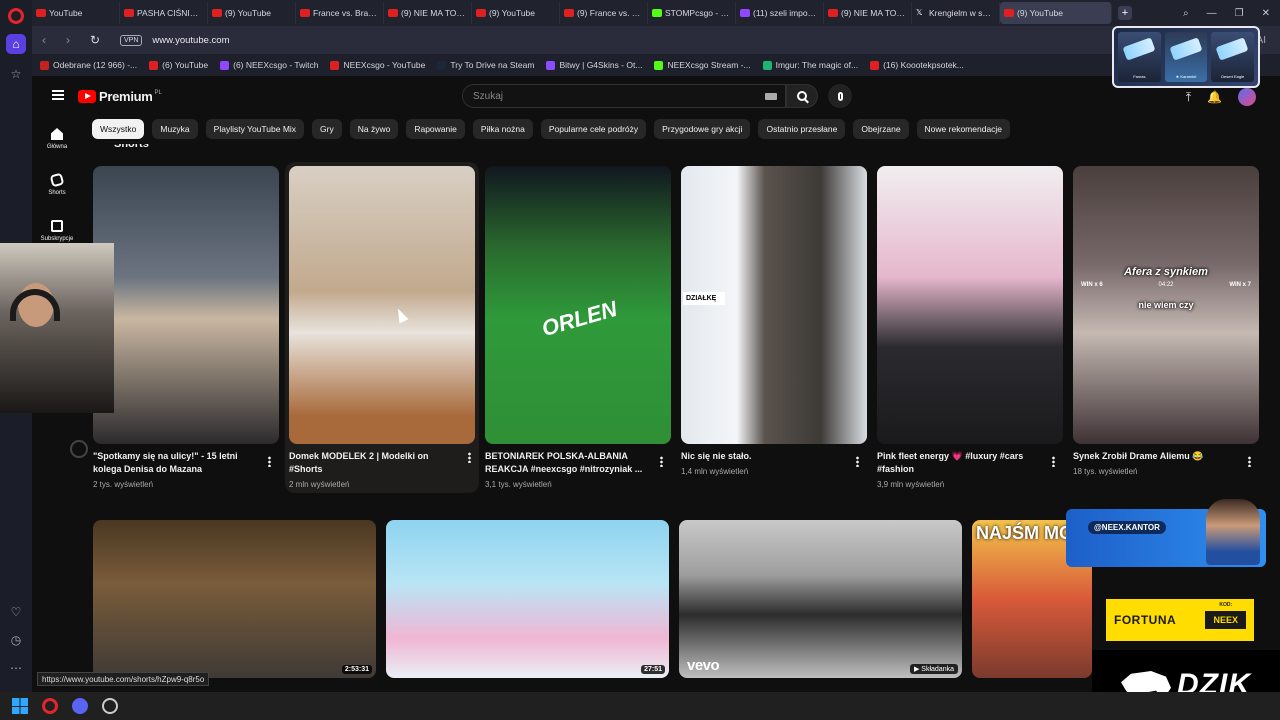 The width and height of the screenshot is (1280, 720). What do you see at coordinates (527, 599) in the screenshot?
I see `video-thumbnail: 27:51` at bounding box center [527, 599].